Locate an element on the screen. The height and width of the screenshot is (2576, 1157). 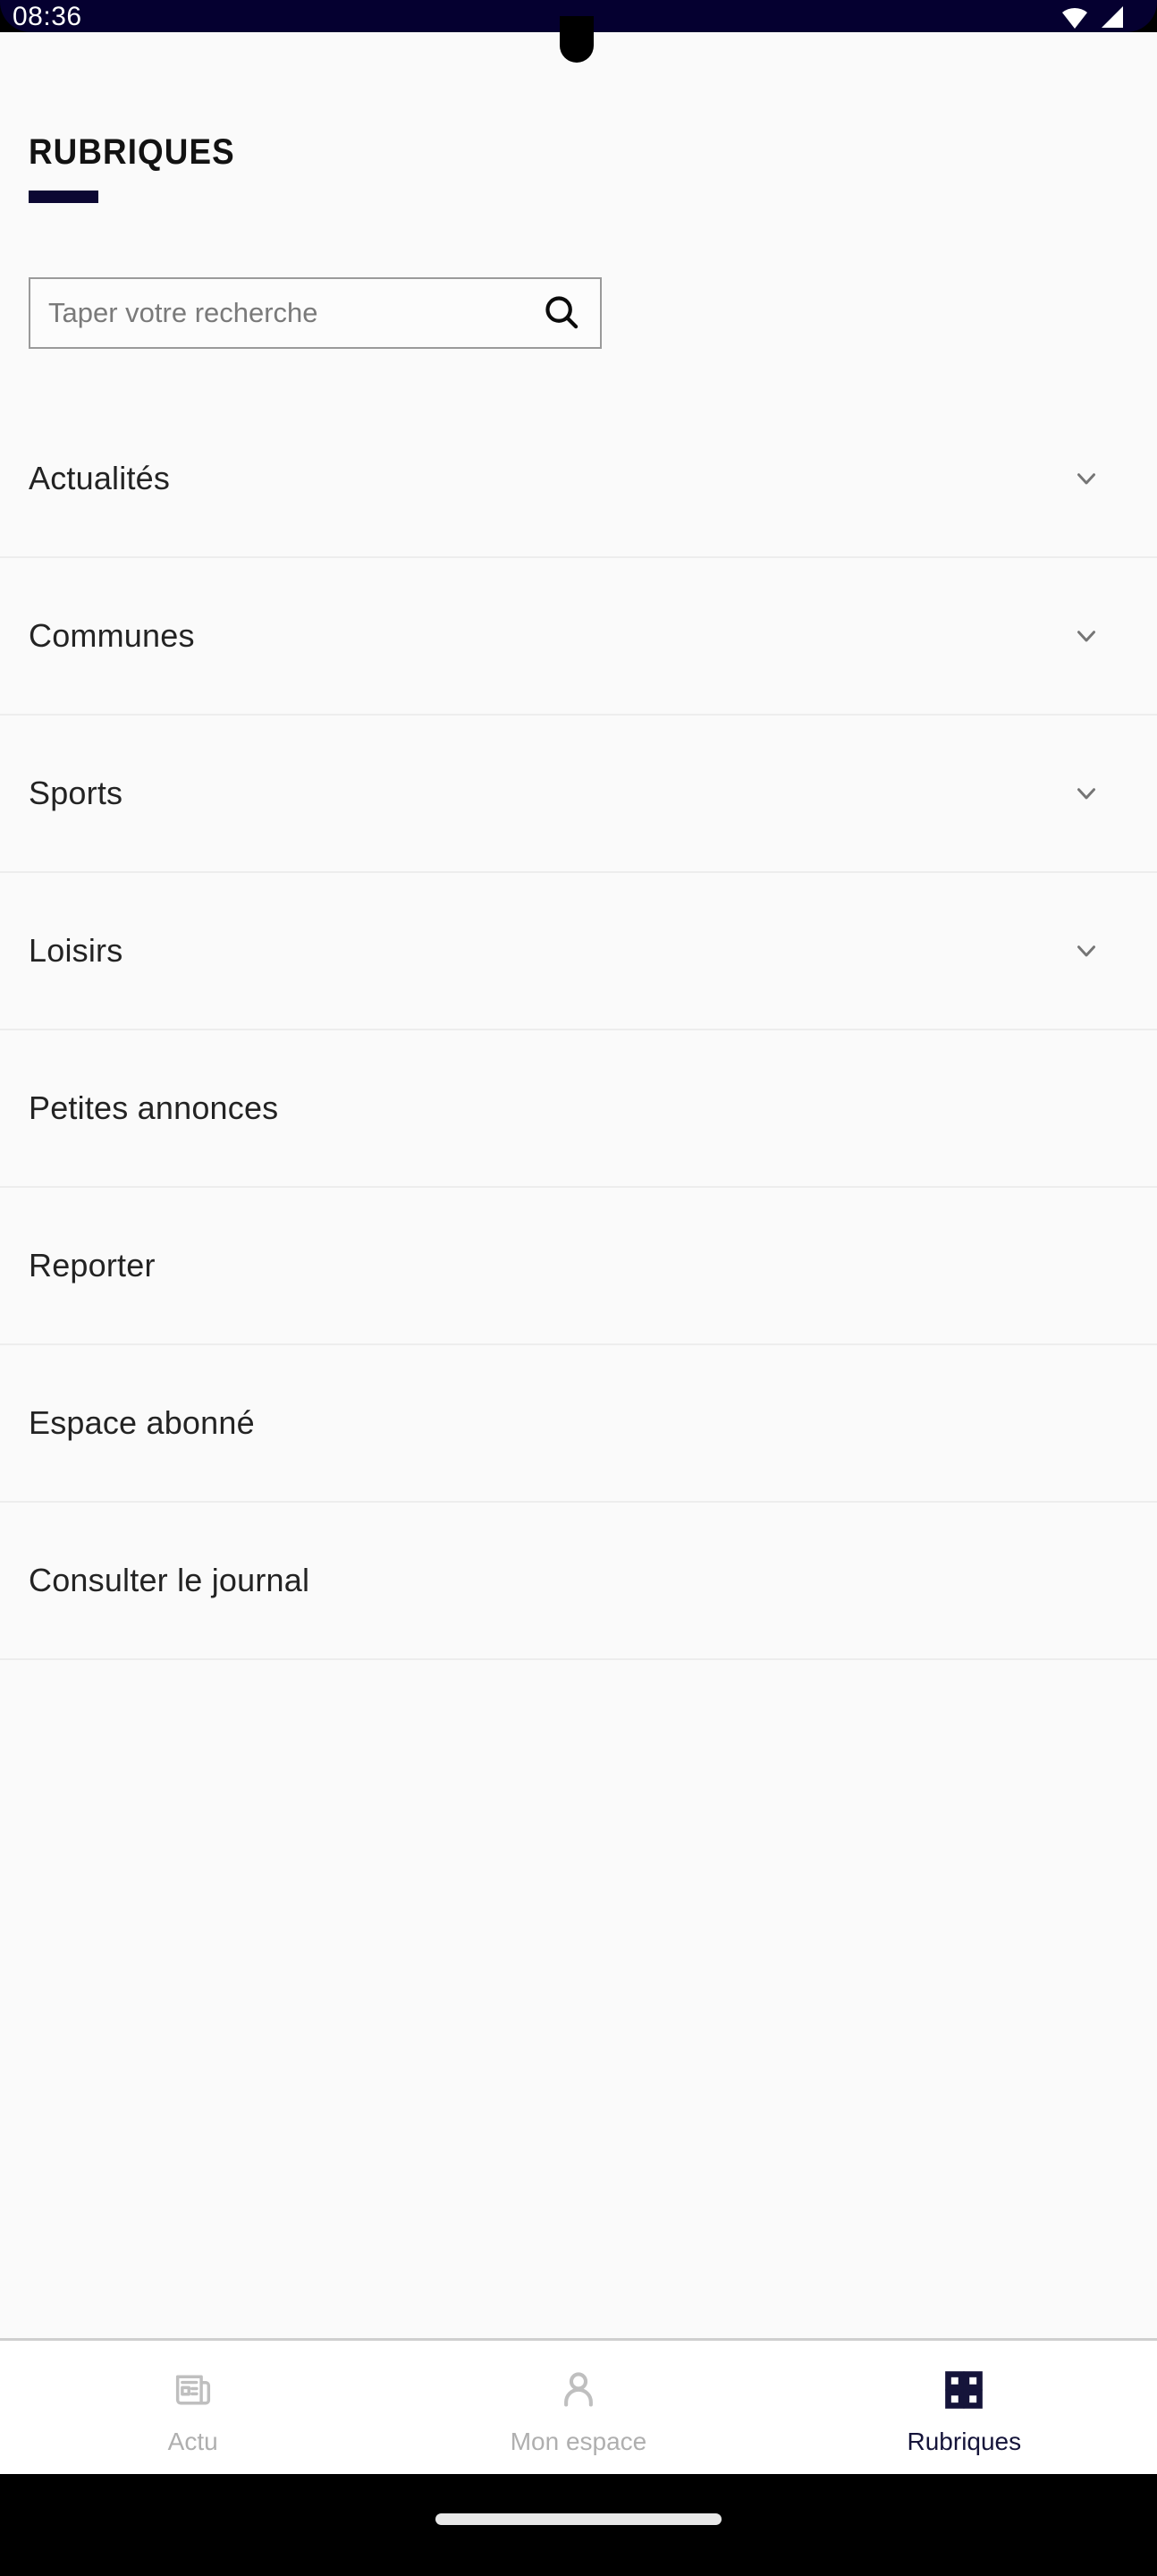
grid-icon is located at coordinates (964, 2390).